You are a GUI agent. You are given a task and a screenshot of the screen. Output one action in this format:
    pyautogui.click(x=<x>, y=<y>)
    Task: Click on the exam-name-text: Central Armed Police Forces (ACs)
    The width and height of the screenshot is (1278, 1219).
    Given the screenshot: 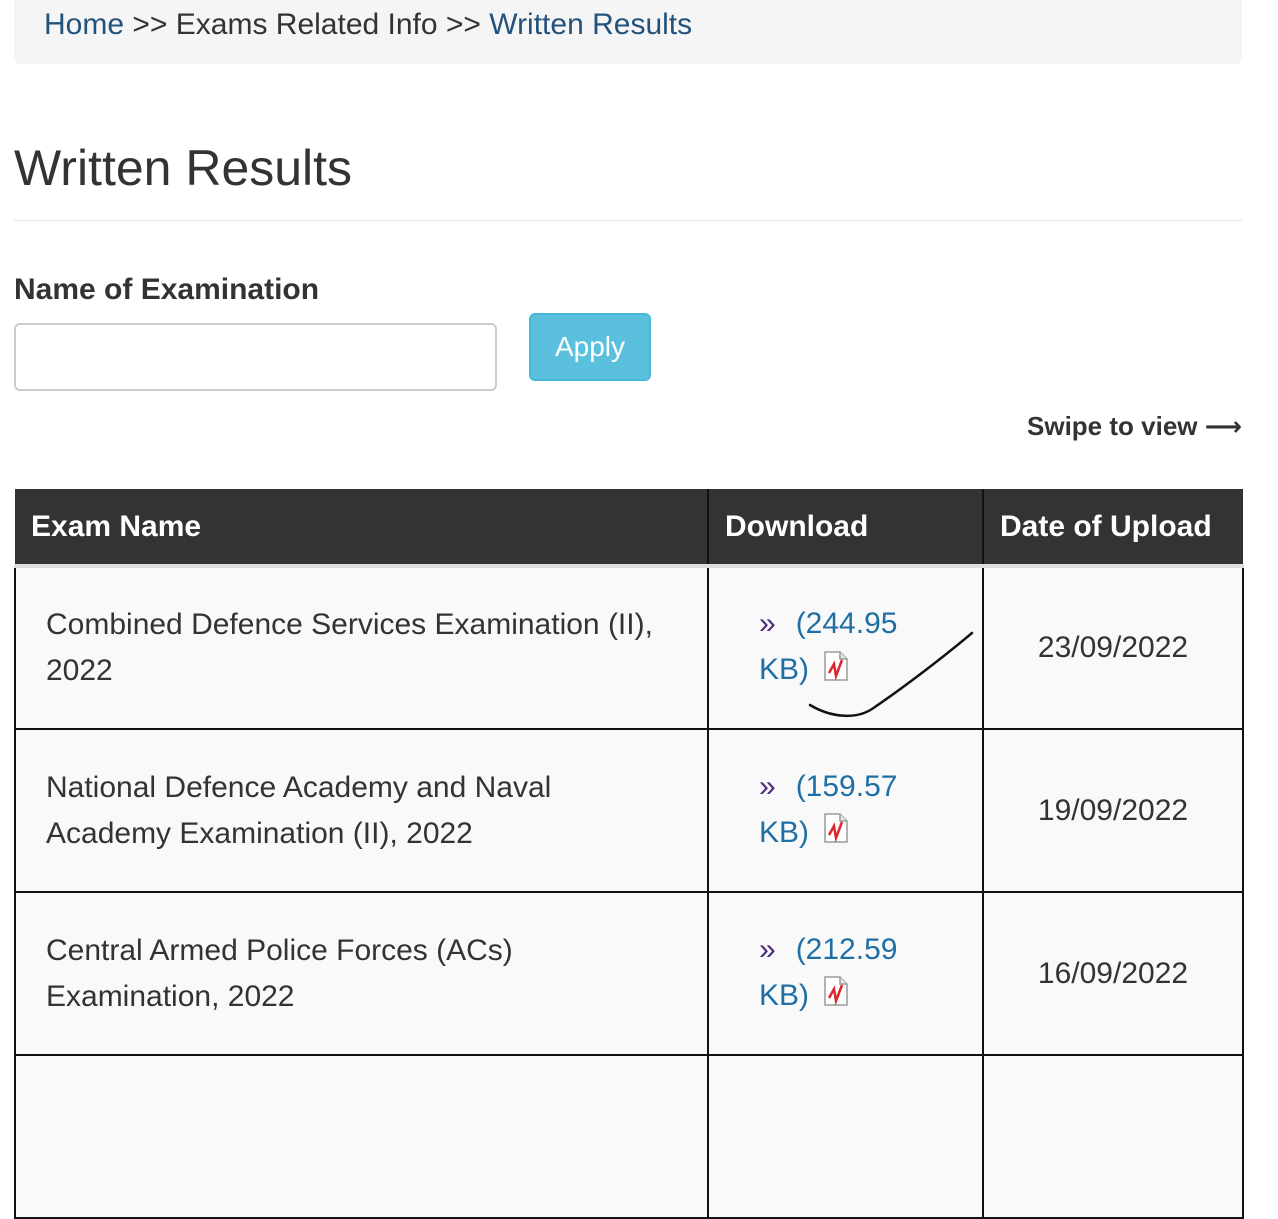 What is the action you would take?
    pyautogui.click(x=279, y=950)
    